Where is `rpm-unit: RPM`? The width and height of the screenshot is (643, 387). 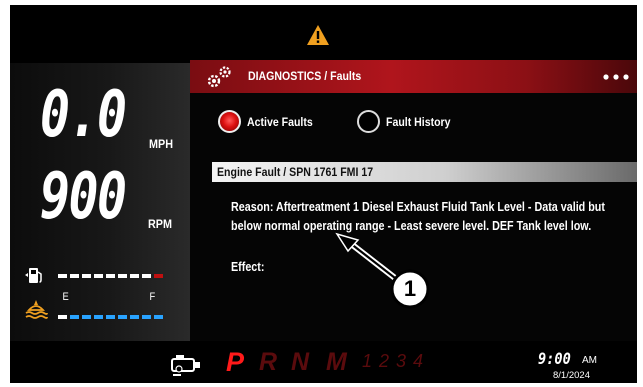 rpm-unit: RPM is located at coordinates (160, 224).